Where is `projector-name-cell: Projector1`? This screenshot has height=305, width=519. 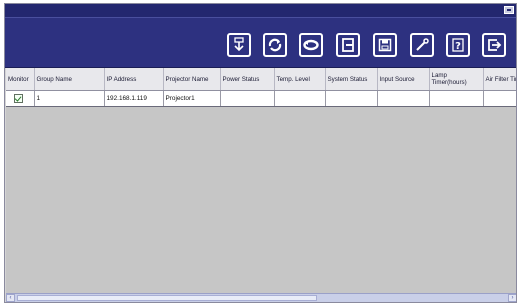
projector-name-cell: Projector1 is located at coordinates (192, 98).